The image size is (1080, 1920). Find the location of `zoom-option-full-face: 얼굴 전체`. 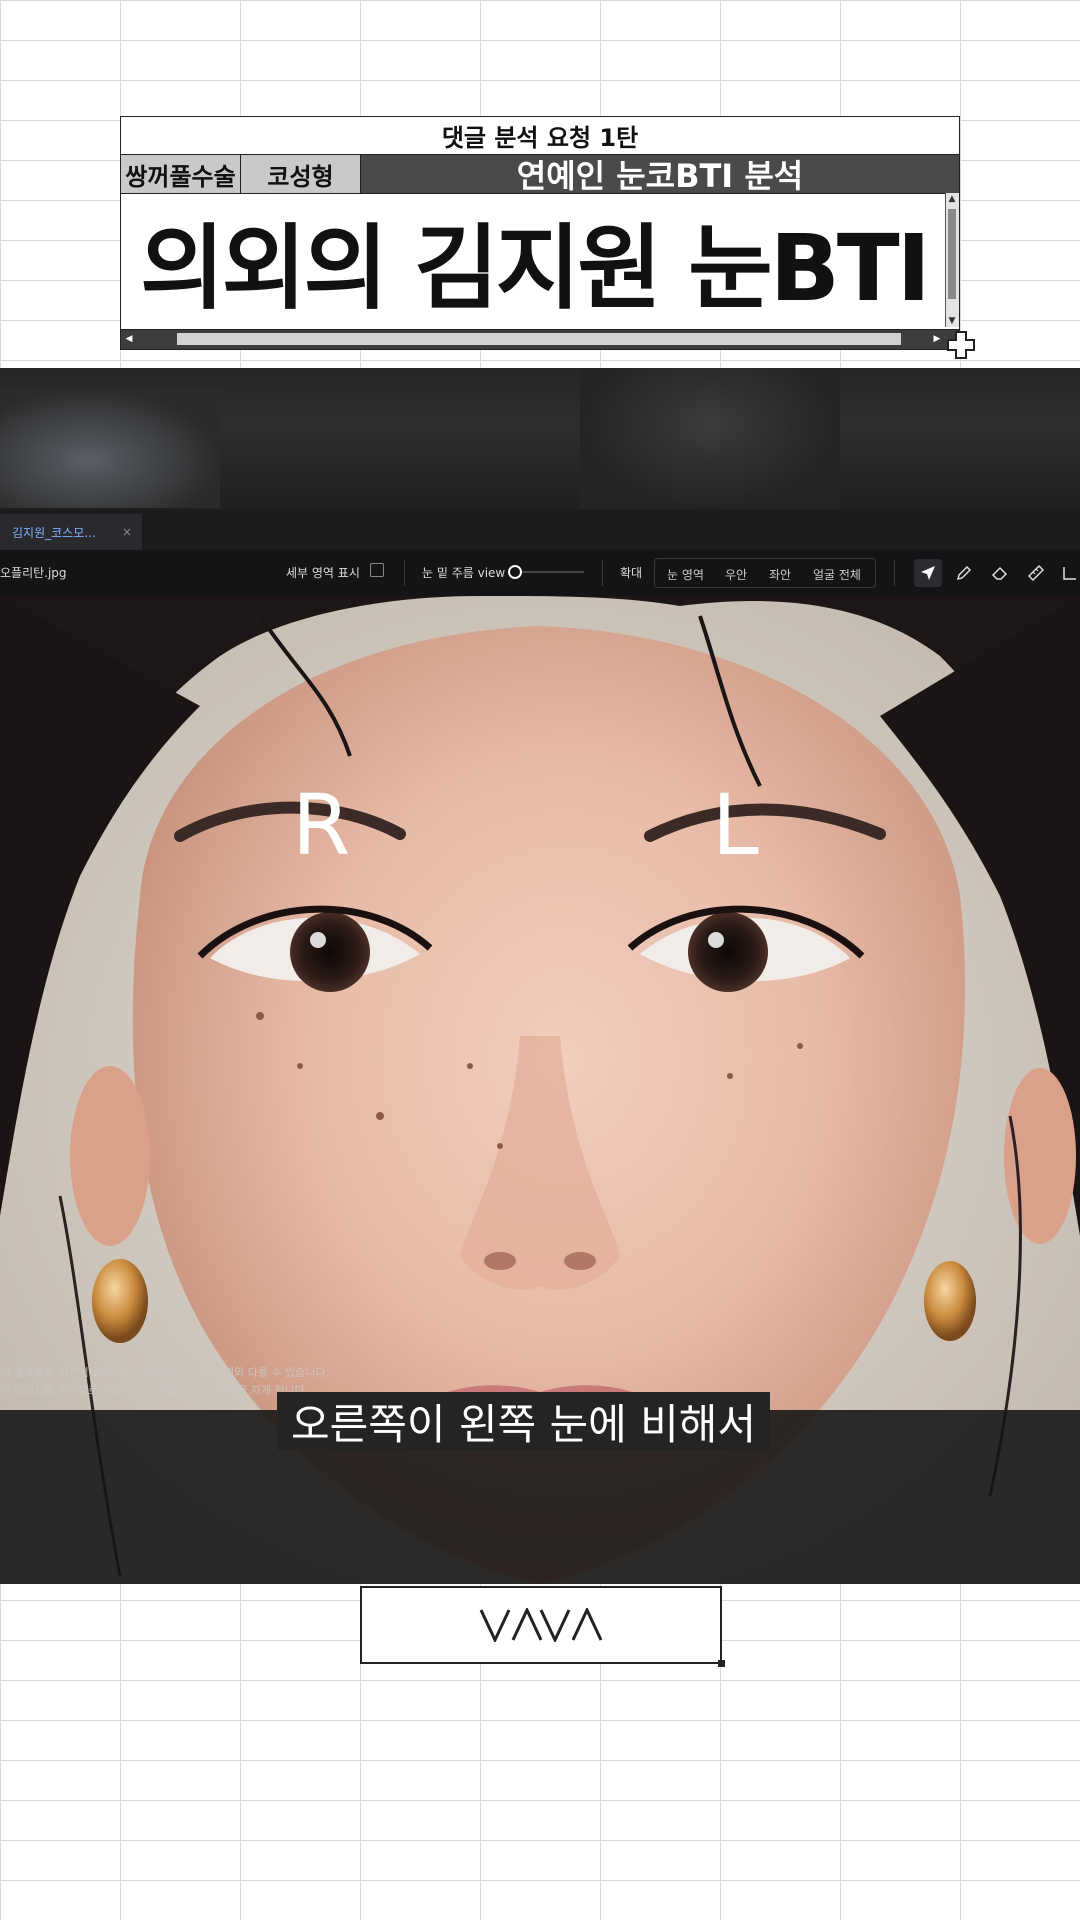

zoom-option-full-face: 얼굴 전체 is located at coordinates (837, 574).